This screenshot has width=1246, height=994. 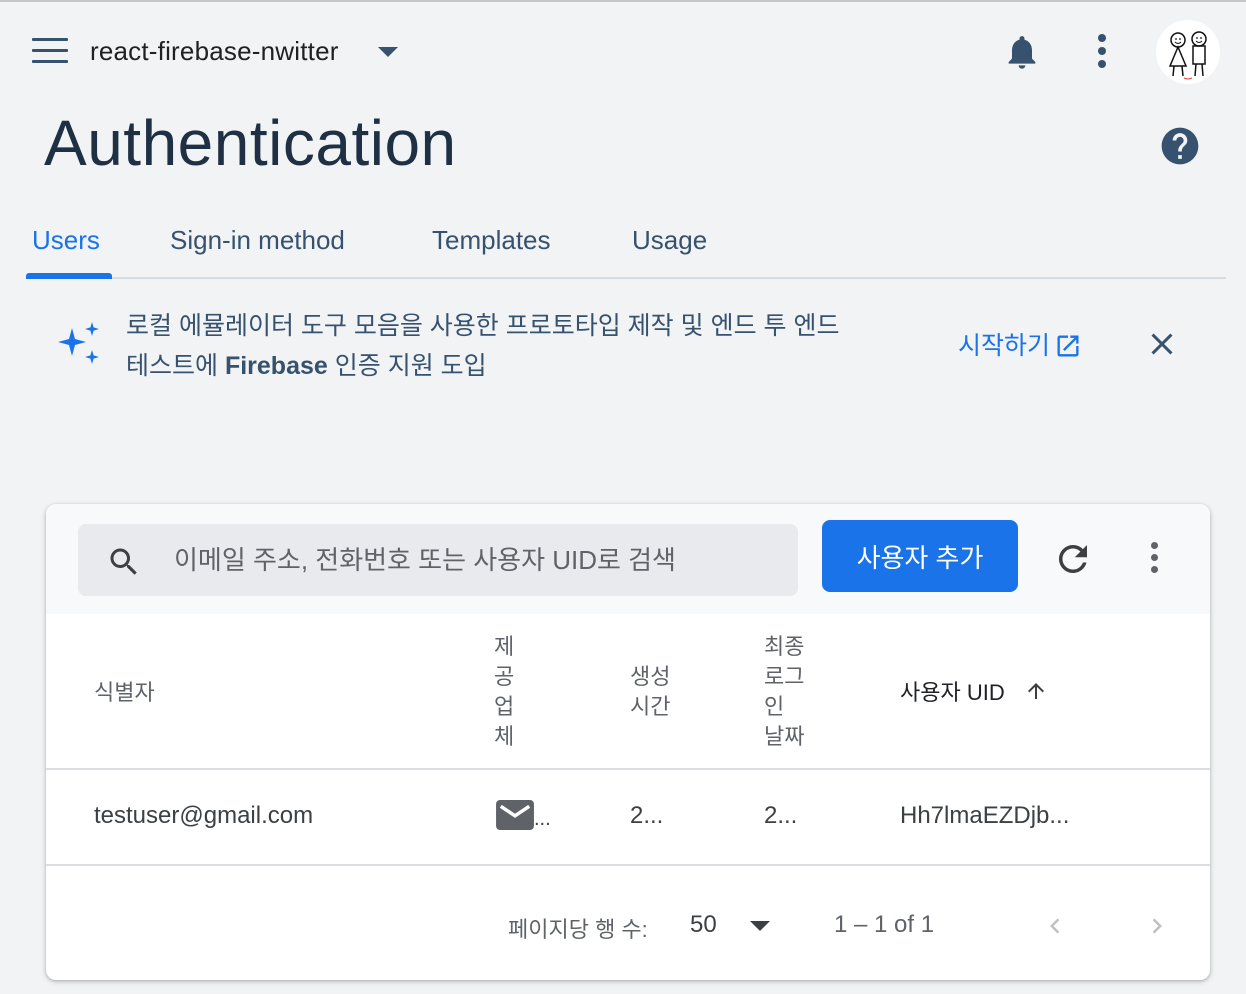 I want to click on pagination-range: 1 – 1 of 1, so click(x=884, y=924).